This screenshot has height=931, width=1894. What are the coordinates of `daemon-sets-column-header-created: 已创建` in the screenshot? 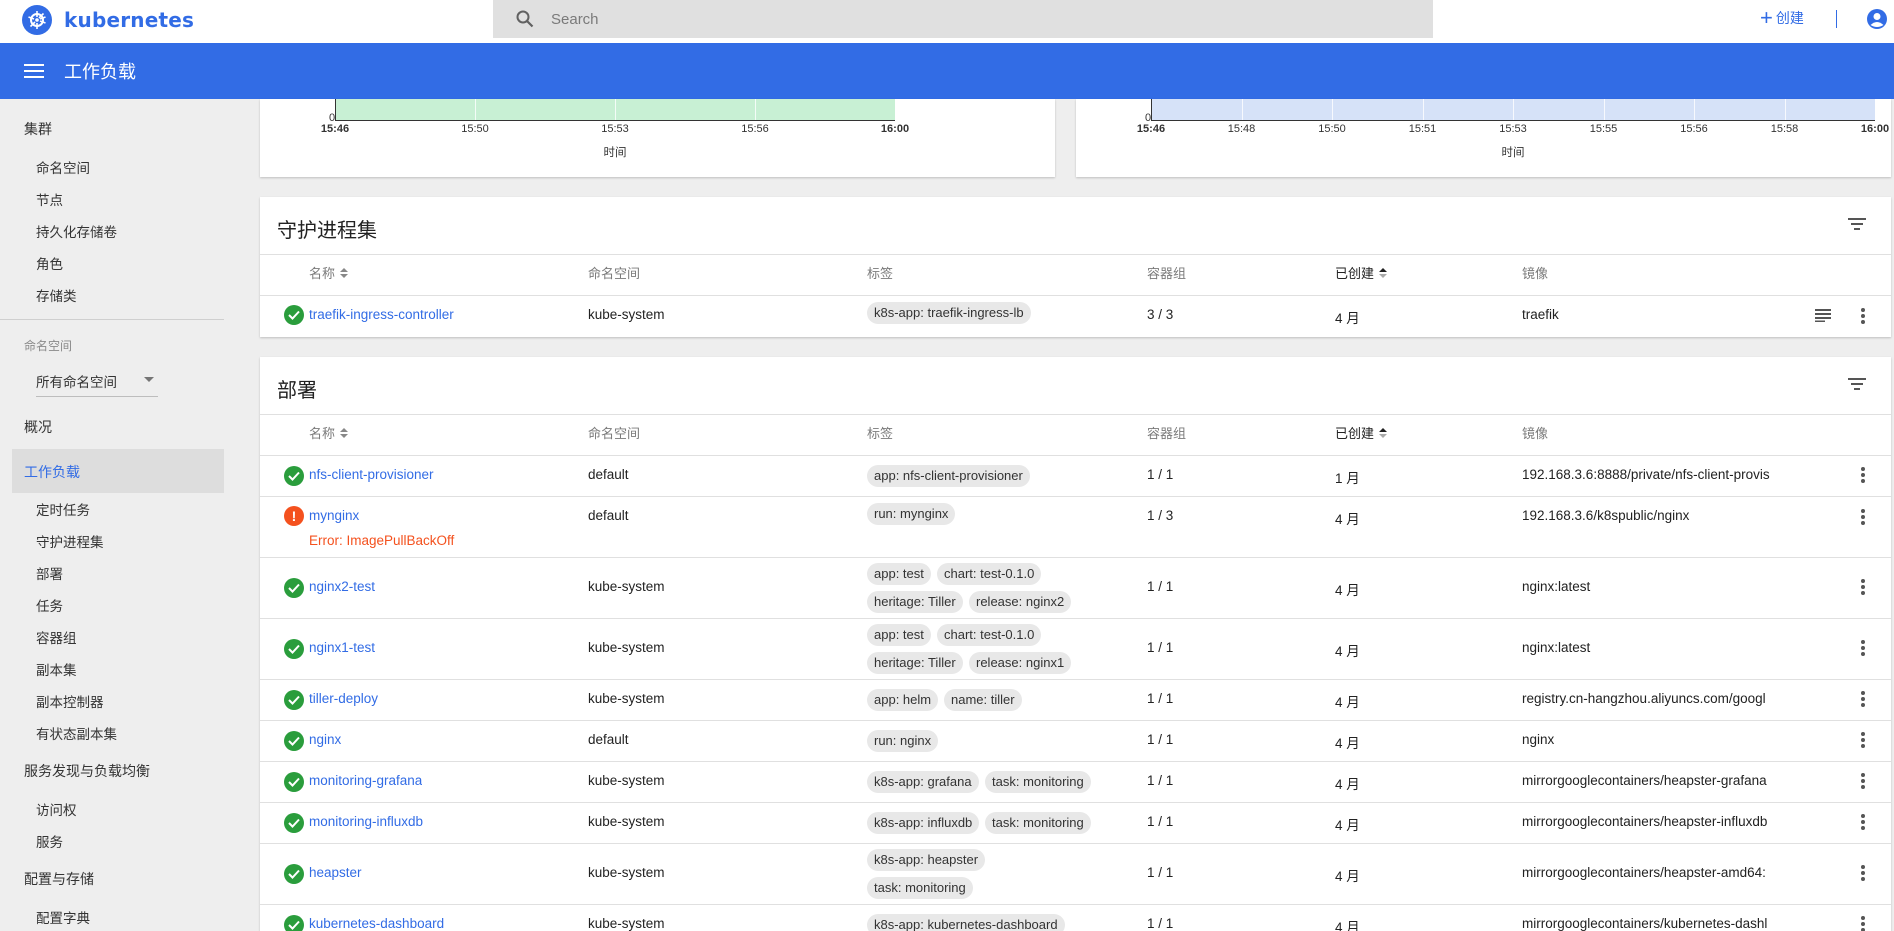 It's located at (1361, 272).